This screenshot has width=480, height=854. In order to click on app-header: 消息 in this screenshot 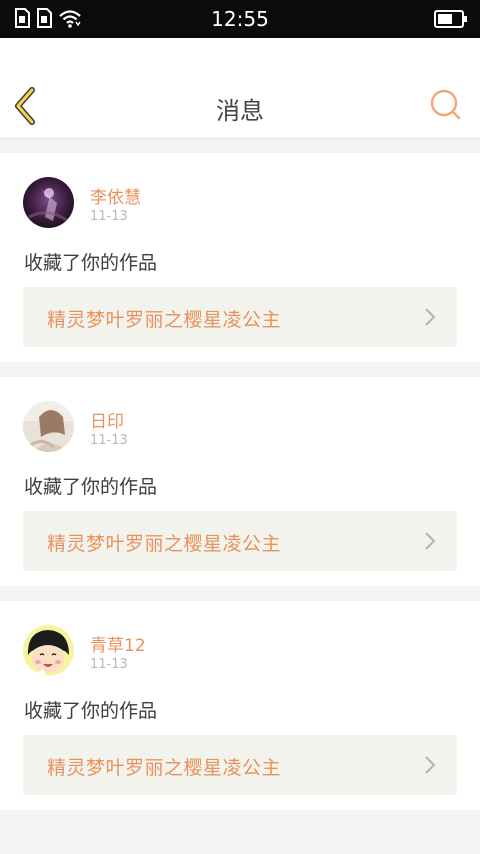, I will do `click(240, 88)`.